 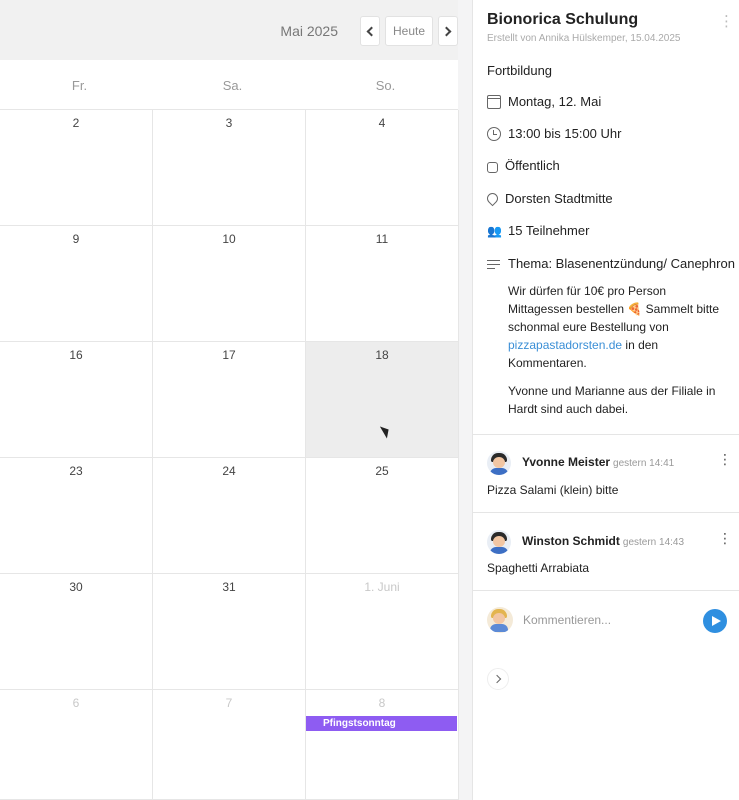 What do you see at coordinates (76, 516) in the screenshot?
I see `day-cell: 23` at bounding box center [76, 516].